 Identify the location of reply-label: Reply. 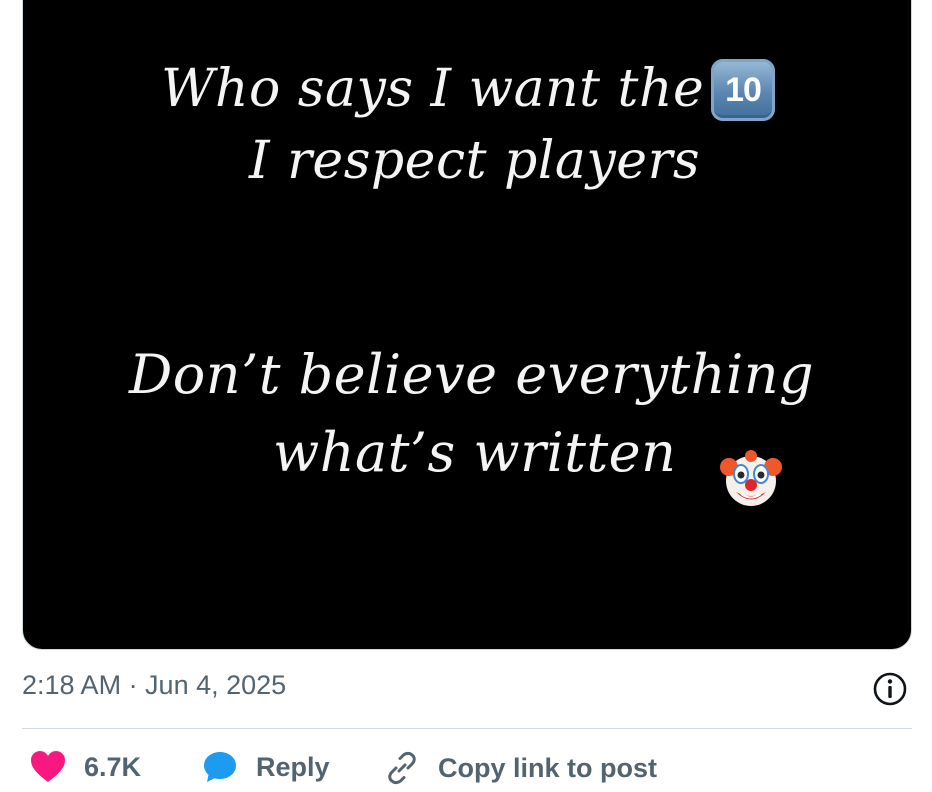
(293, 766).